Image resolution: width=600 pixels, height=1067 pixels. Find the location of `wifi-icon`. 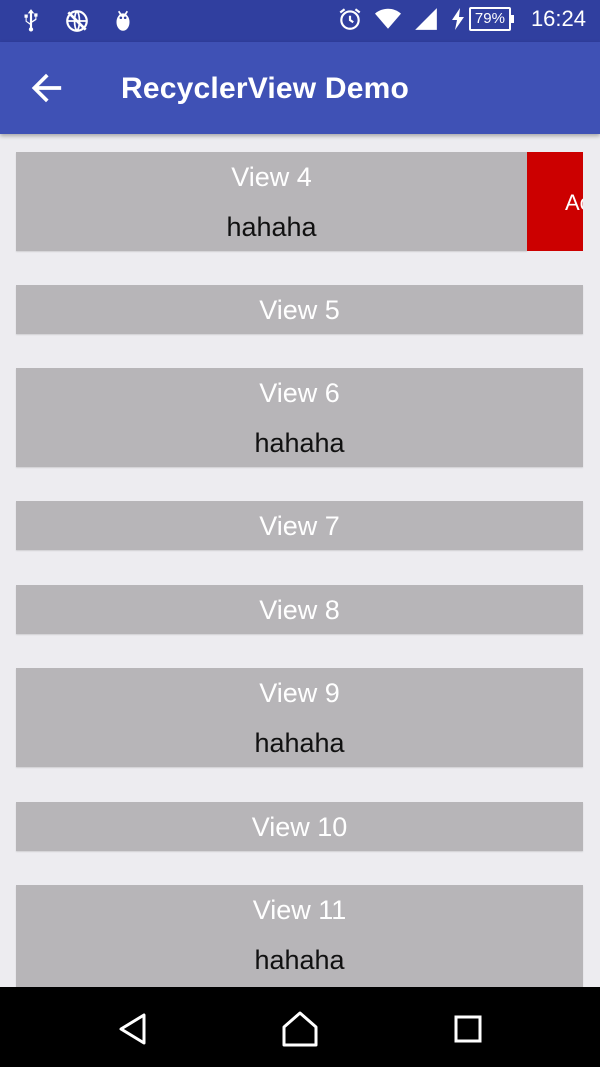

wifi-icon is located at coordinates (387, 18).